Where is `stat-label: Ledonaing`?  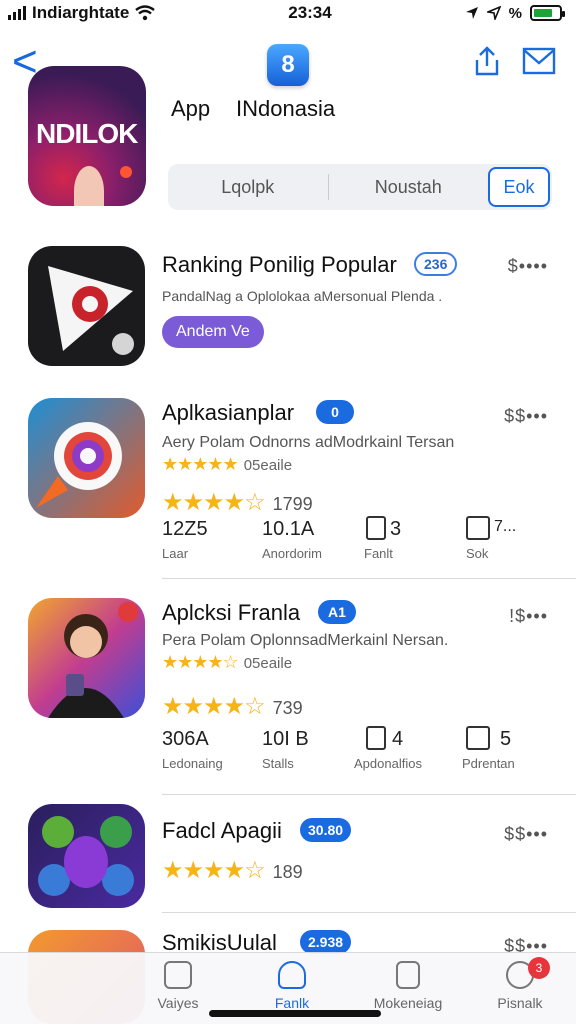
stat-label: Ledonaing is located at coordinates (192, 763).